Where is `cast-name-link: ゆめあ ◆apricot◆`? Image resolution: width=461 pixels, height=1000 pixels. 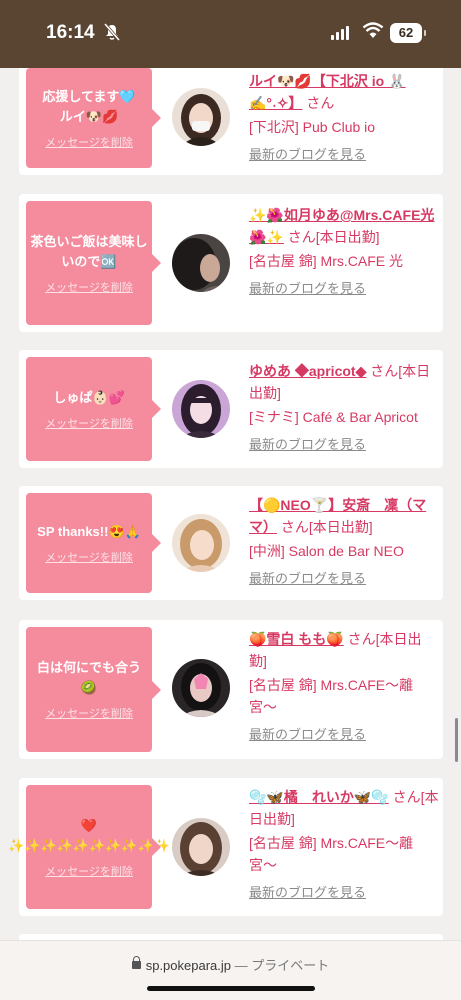
cast-name-link: ゆめあ ◆apricot◆ is located at coordinates (307, 371).